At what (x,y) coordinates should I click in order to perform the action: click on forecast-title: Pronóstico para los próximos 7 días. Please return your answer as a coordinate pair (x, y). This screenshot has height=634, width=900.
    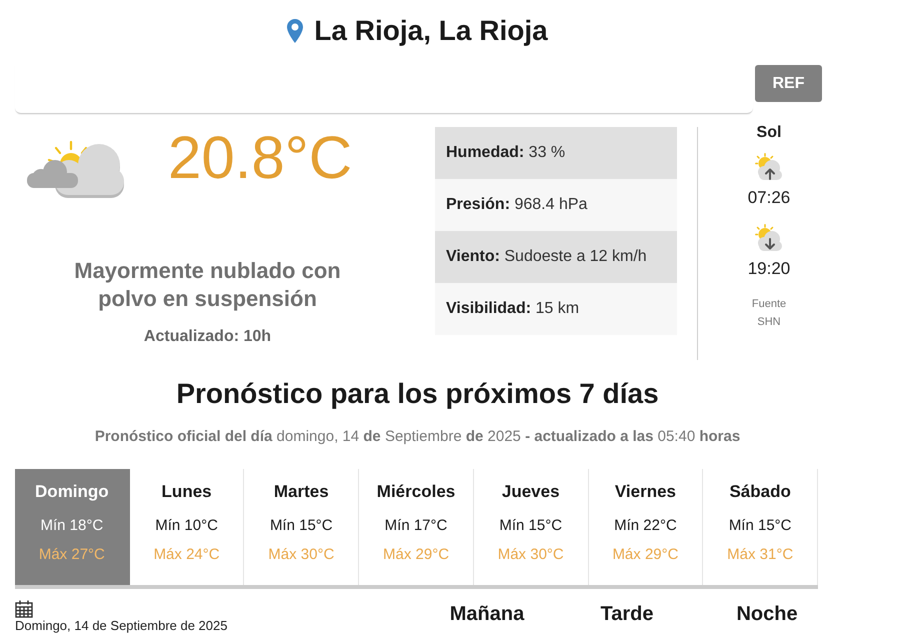
    Looking at the image, I should click on (417, 394).